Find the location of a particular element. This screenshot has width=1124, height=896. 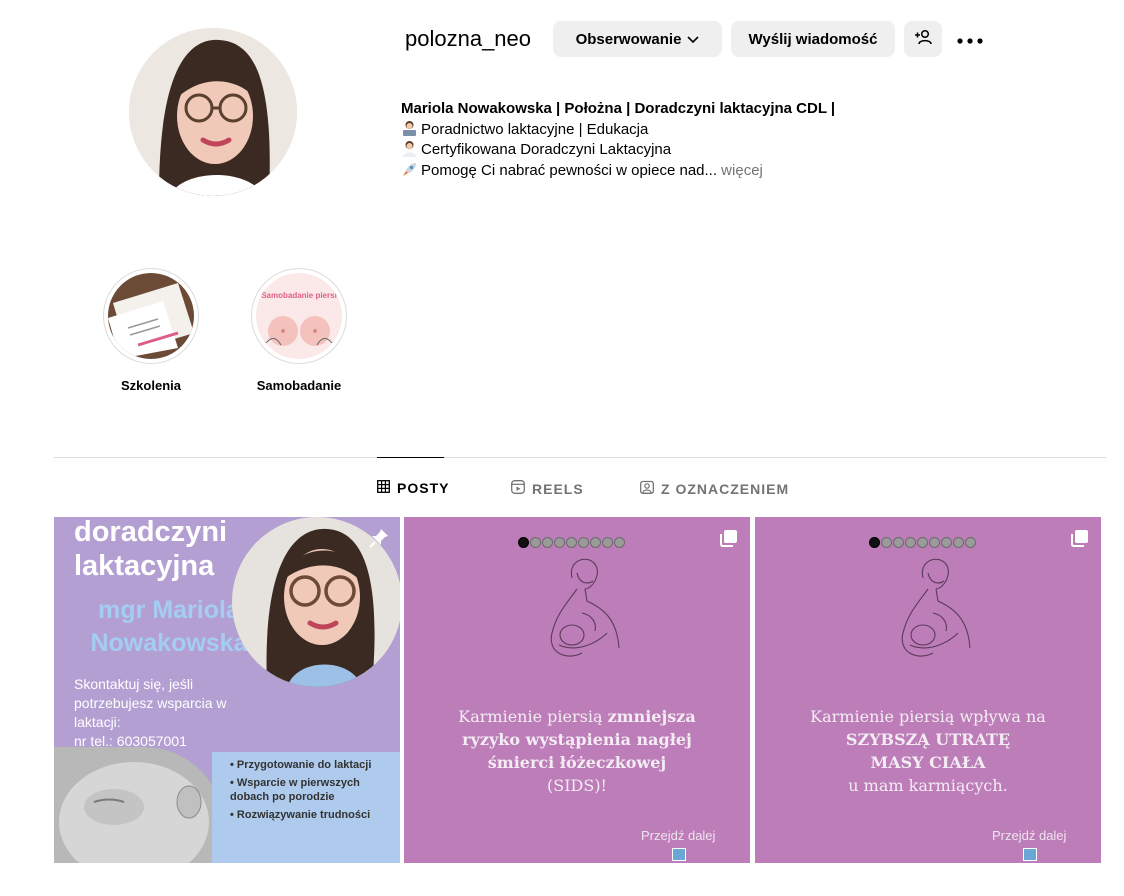

woman-health-worker-icon is located at coordinates (409, 148).